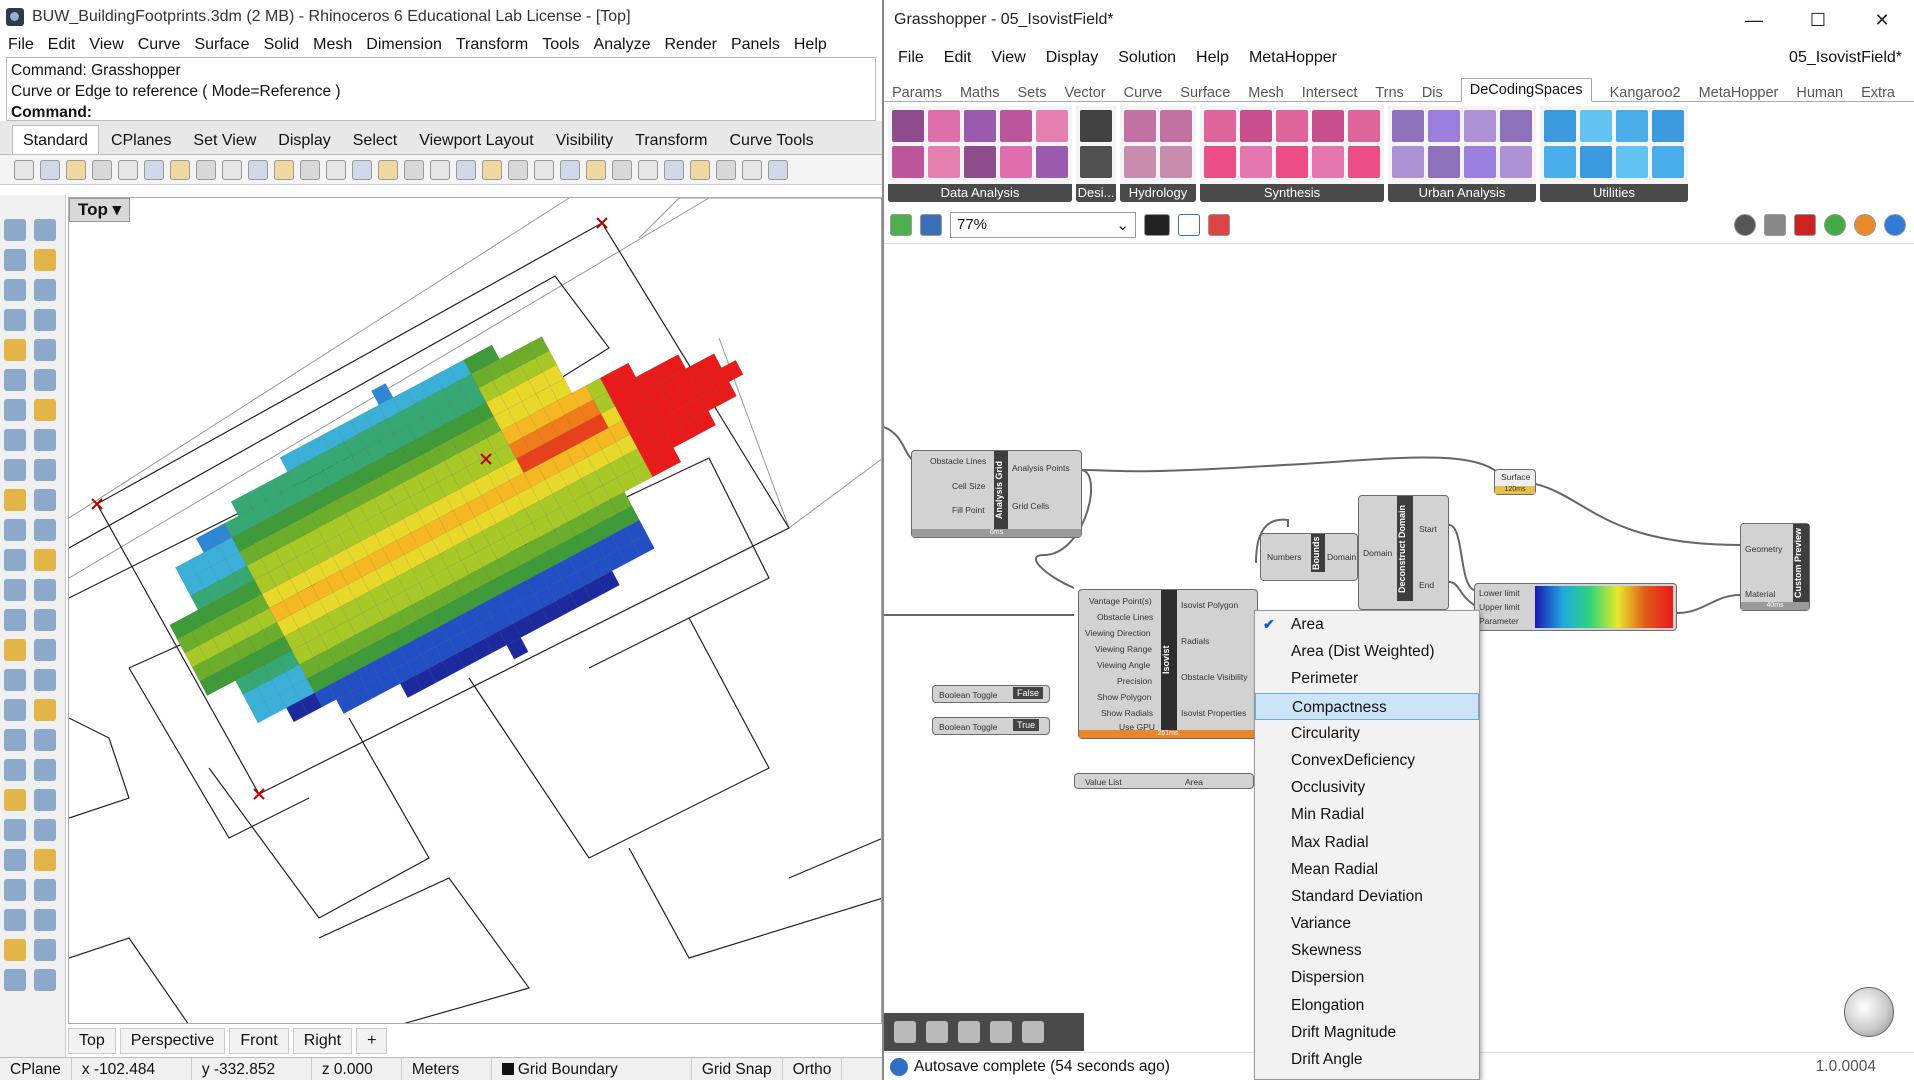 Image resolution: width=1914 pixels, height=1080 pixels. What do you see at coordinates (917, 93) in the screenshot?
I see `gh-tab-params: Params` at bounding box center [917, 93].